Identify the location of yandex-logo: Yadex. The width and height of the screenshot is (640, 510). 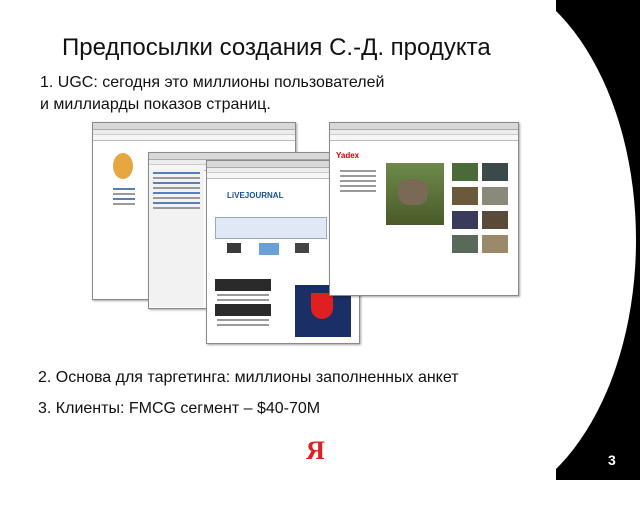
(348, 155).